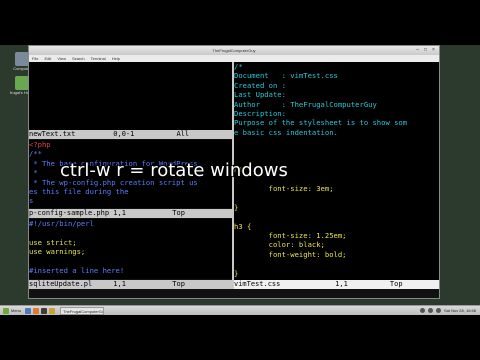 The image size is (480, 360). Describe the element at coordinates (31, 201) in the screenshot. I see `code-line: s` at that location.